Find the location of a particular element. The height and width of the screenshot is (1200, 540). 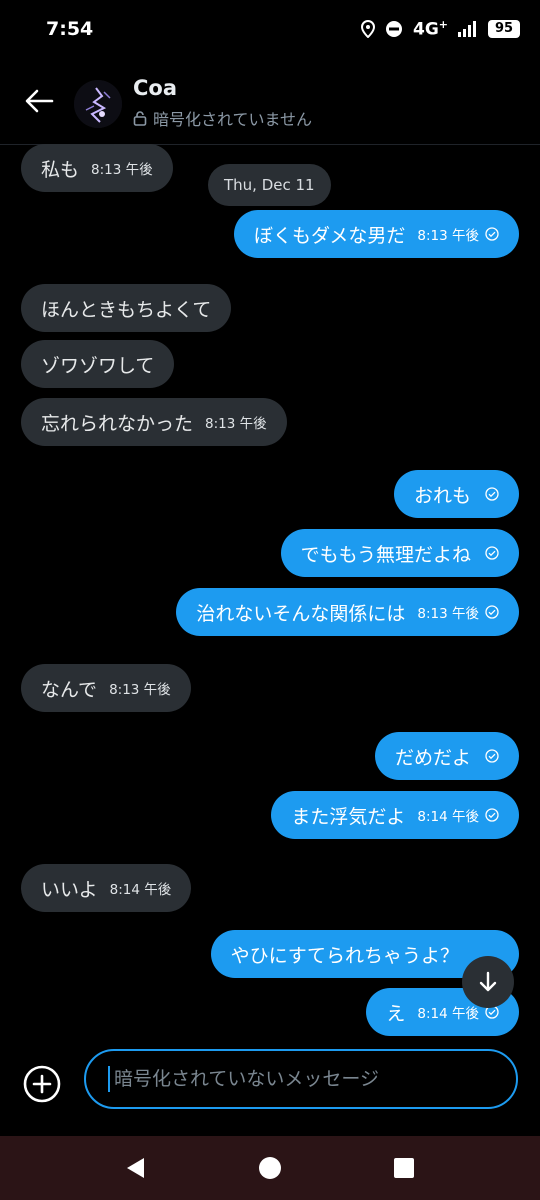

encryption-status: 暗号化されていません is located at coordinates (222, 118).